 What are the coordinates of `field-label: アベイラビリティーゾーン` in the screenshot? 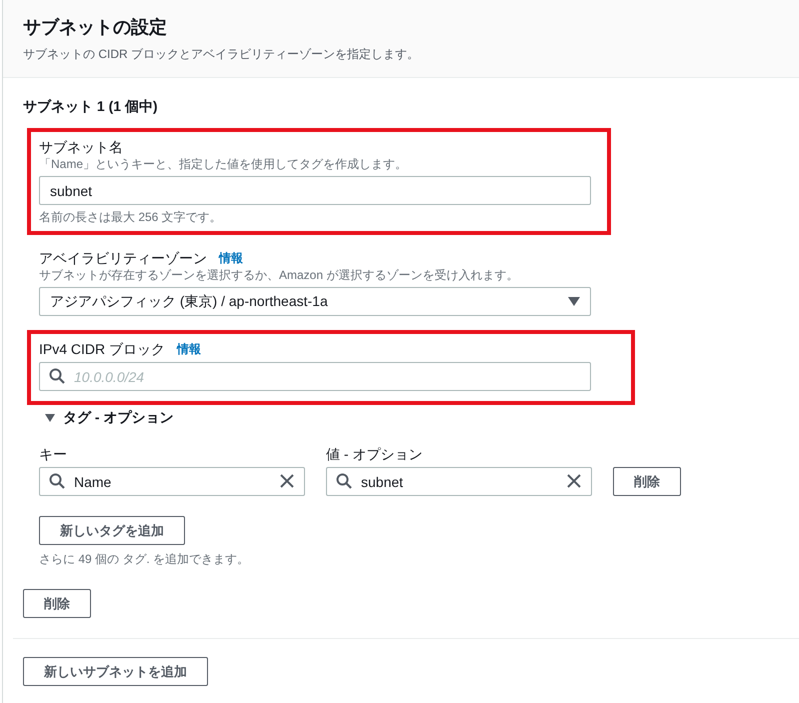 It's located at (123, 258).